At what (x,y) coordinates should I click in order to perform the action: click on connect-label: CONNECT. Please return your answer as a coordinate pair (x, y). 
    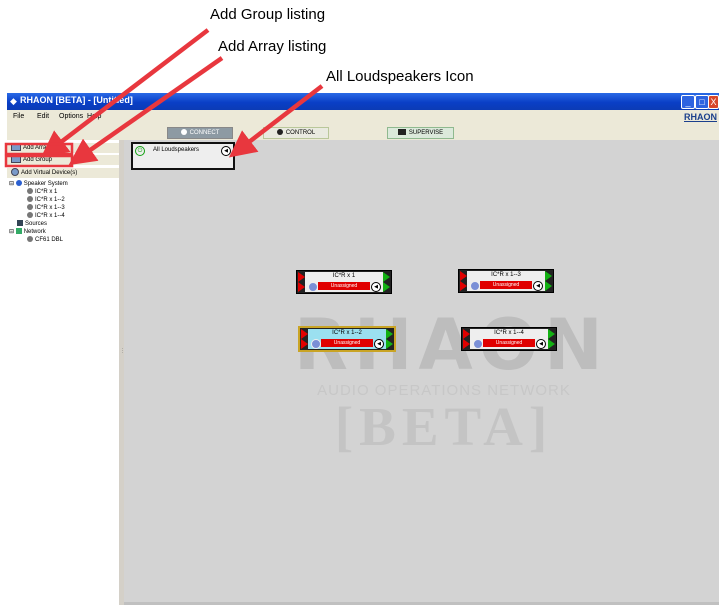
    Looking at the image, I should click on (204, 133).